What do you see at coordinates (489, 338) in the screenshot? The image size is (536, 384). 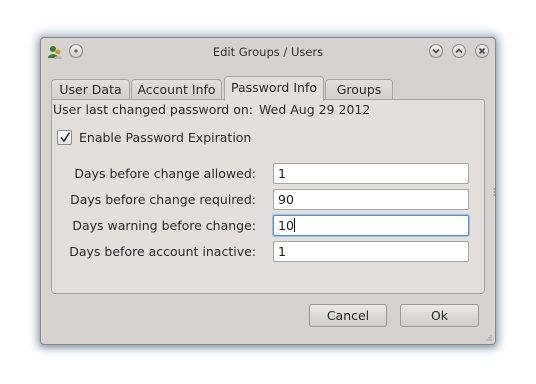 I see `resize-grip-icon` at bounding box center [489, 338].